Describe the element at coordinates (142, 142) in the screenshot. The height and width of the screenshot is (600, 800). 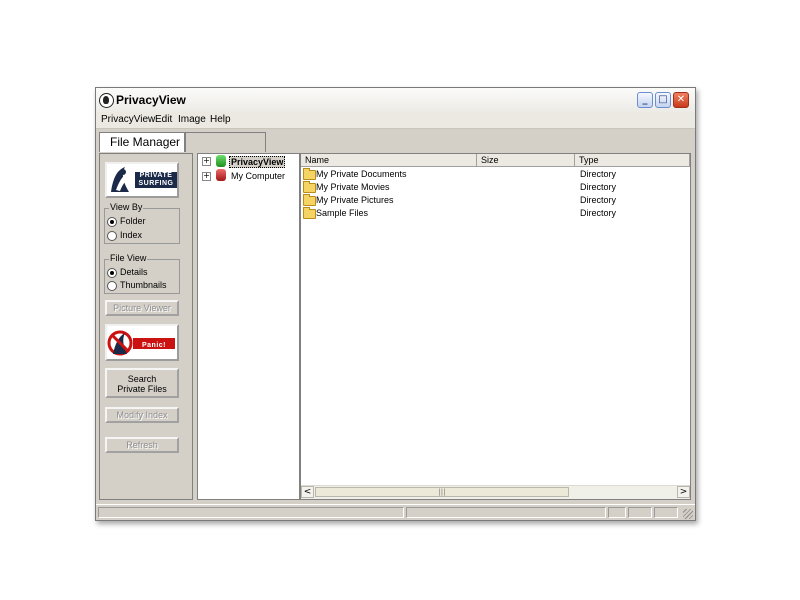
I see `tab-file-manager: File Manager` at that location.